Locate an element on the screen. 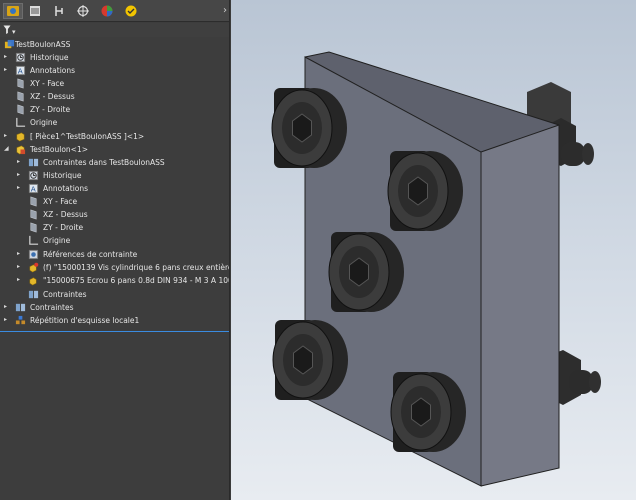 The height and width of the screenshot is (500, 636). panel-splitter-handle is located at coordinates (229, 277).